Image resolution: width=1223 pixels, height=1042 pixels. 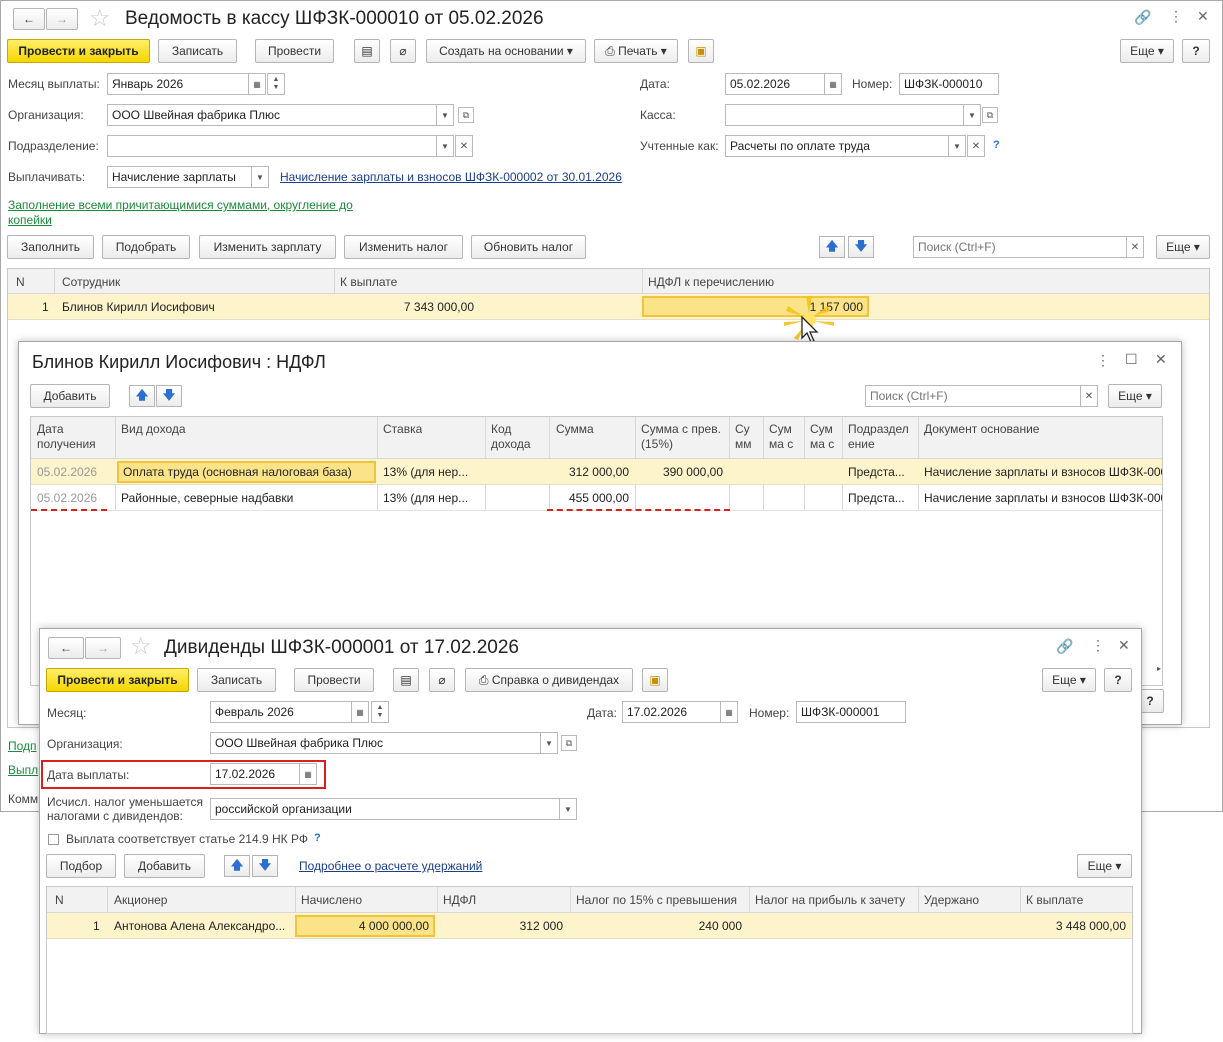 I want to click on accounted-help-icon: ?, so click(x=996, y=145).